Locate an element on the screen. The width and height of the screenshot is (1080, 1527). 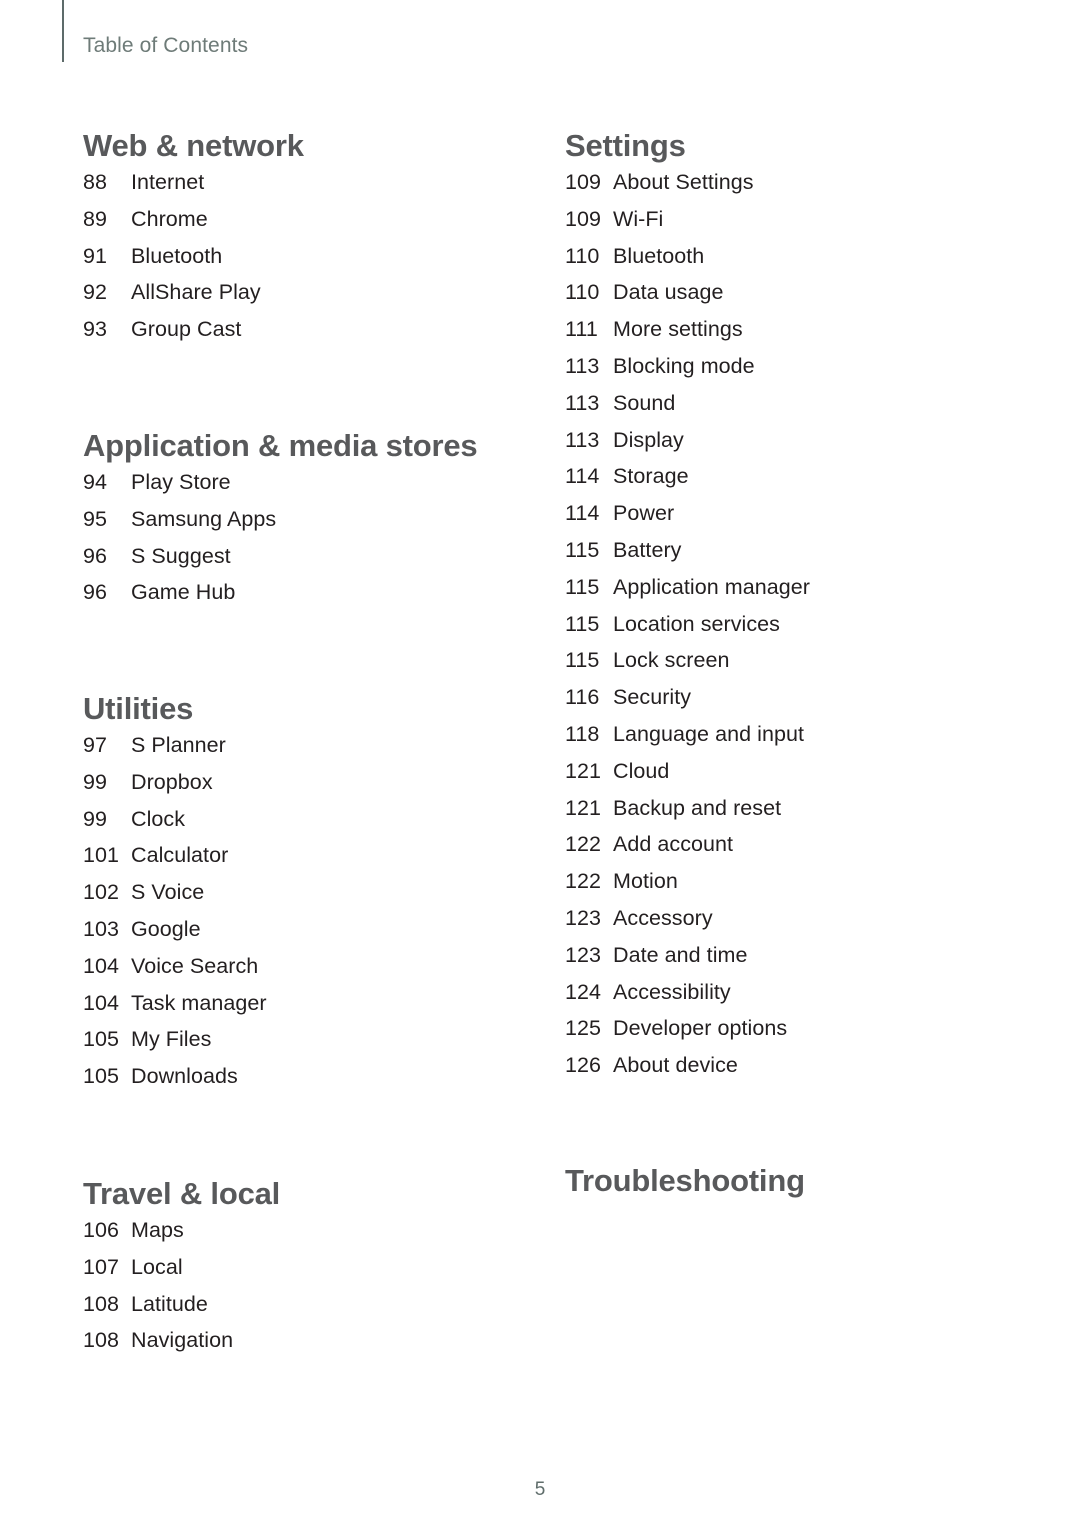
toc-entry-page-number: 109 is located at coordinates (583, 182).